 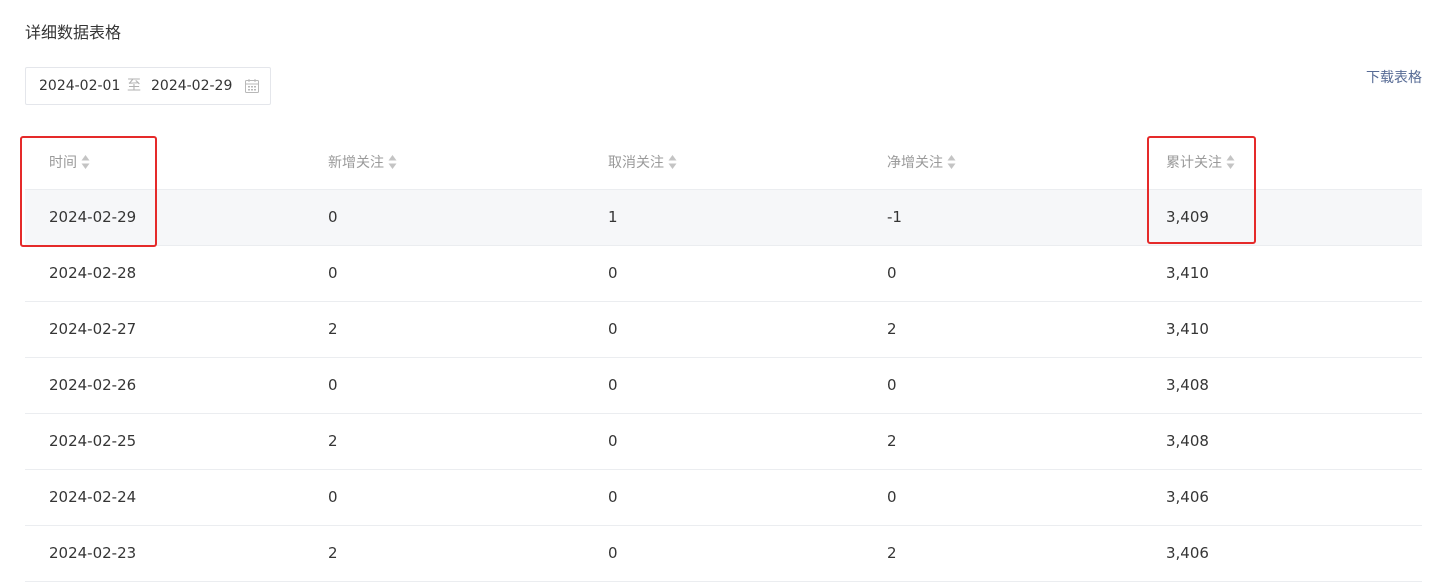 I want to click on table-row: 2024-02-26 0 0 0 3,408, so click(x=723, y=386).